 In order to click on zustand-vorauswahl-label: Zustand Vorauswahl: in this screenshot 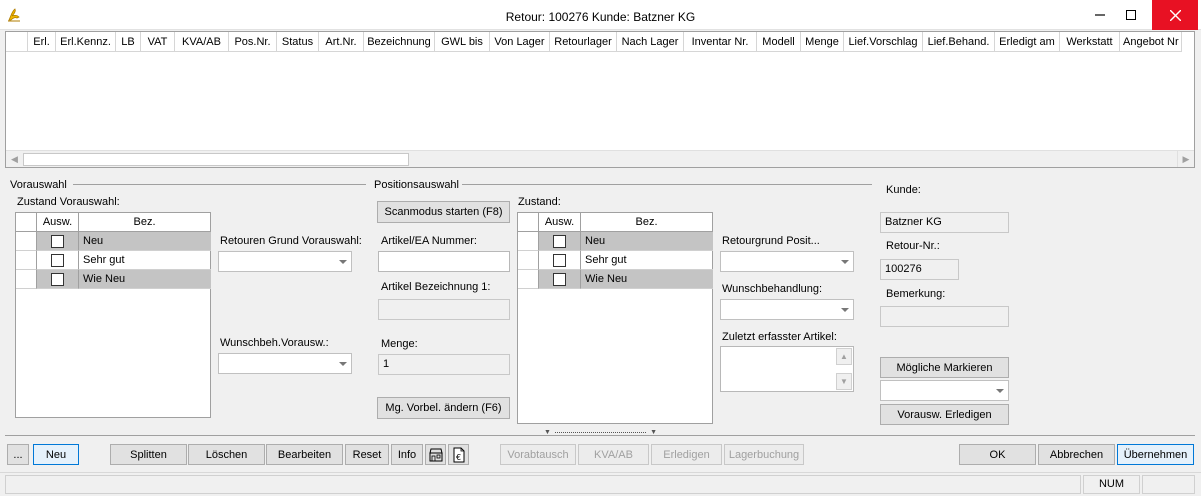, I will do `click(68, 202)`.